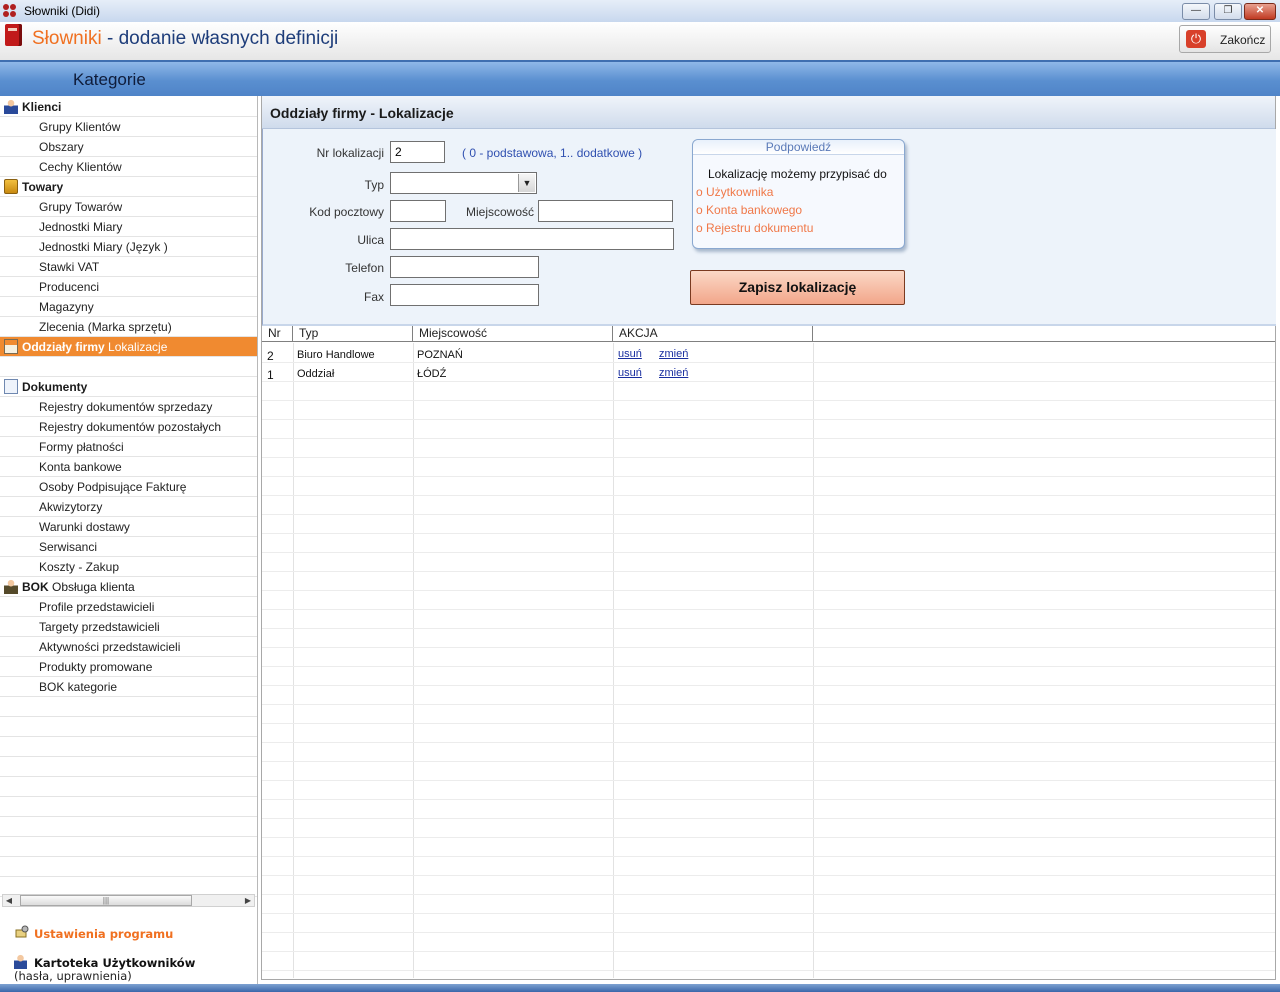 This screenshot has width=1280, height=992. What do you see at coordinates (1044, 334) in the screenshot?
I see `column-header-empty` at bounding box center [1044, 334].